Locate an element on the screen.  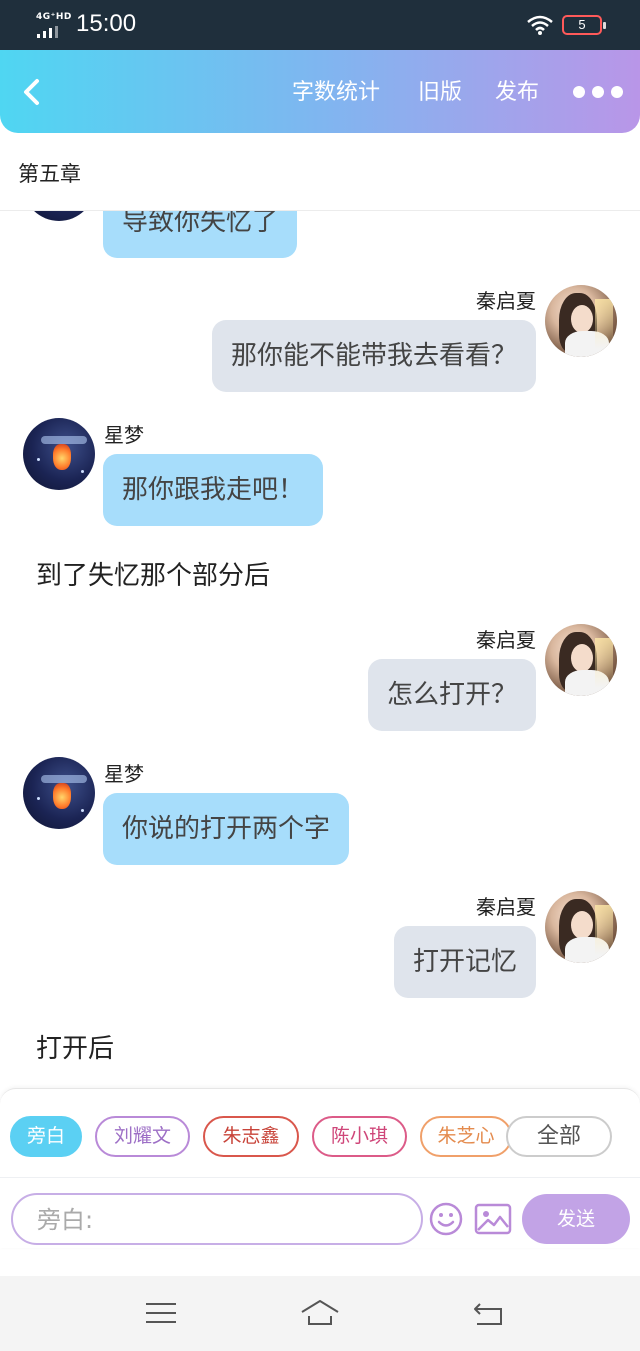
message-input-wrapper is located at coordinates (217, 1219).